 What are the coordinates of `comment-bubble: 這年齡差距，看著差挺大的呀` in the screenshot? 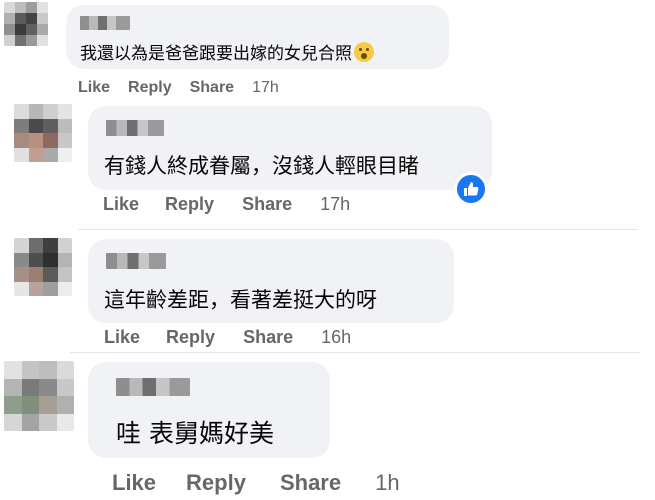 It's located at (271, 281).